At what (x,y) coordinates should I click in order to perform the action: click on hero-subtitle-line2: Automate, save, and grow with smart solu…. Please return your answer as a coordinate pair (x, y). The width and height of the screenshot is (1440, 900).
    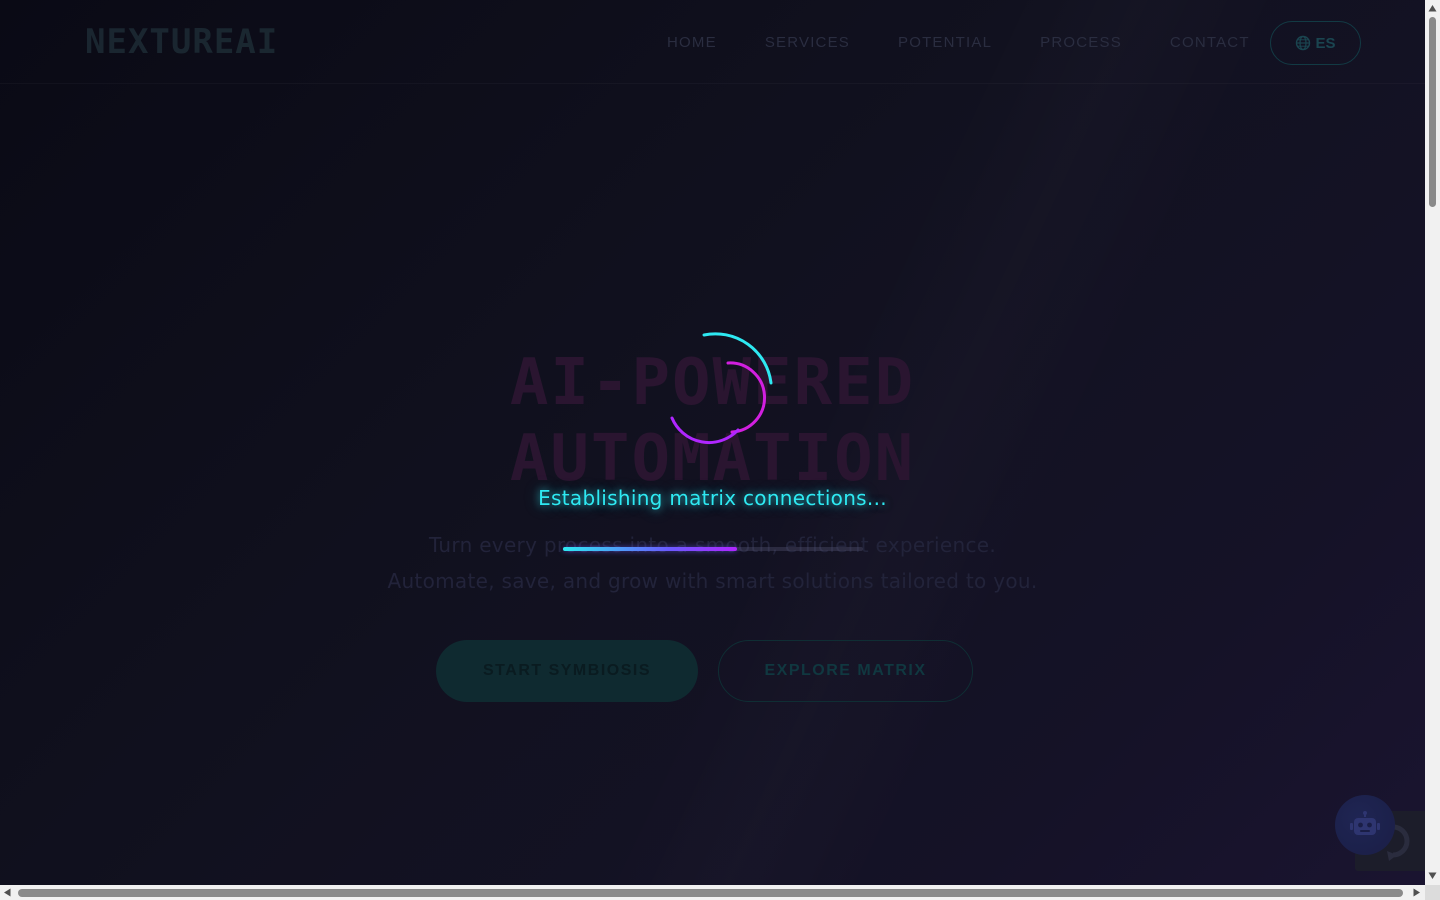
    Looking at the image, I should click on (712, 581).